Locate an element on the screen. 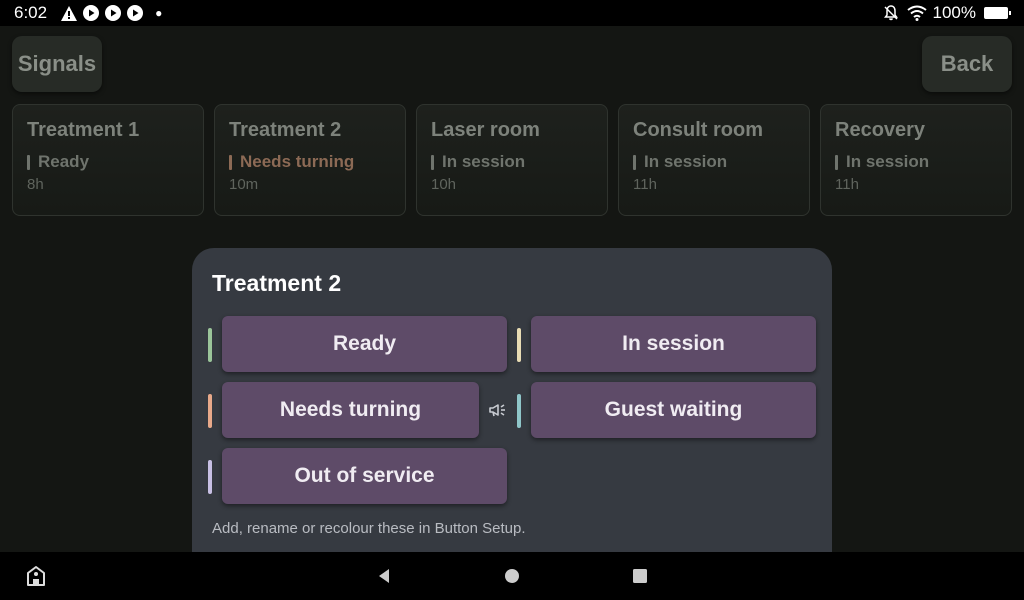 Image resolution: width=1024 pixels, height=600 pixels. room-card-laser-room: Laser room In session 10h is located at coordinates (512, 160).